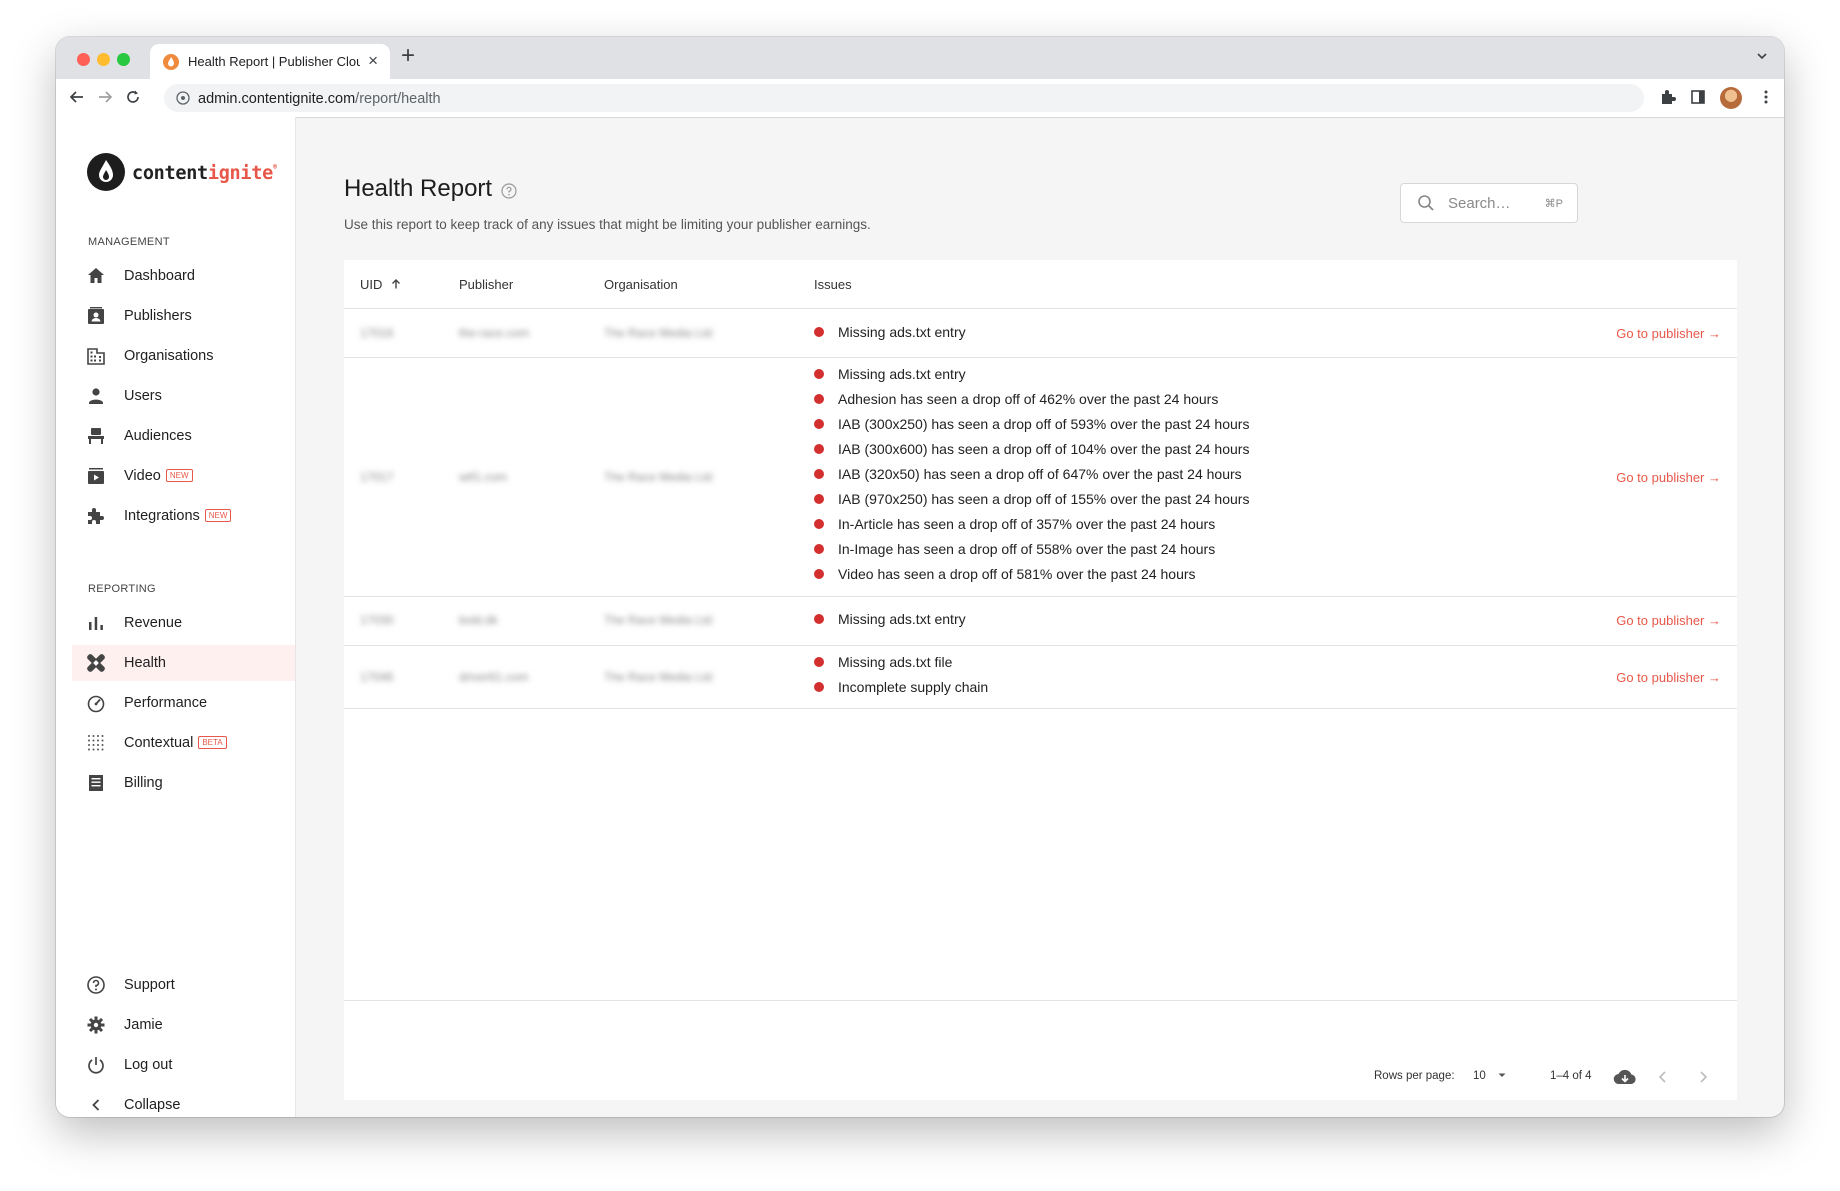  I want to click on beta-badge: BETA, so click(212, 742).